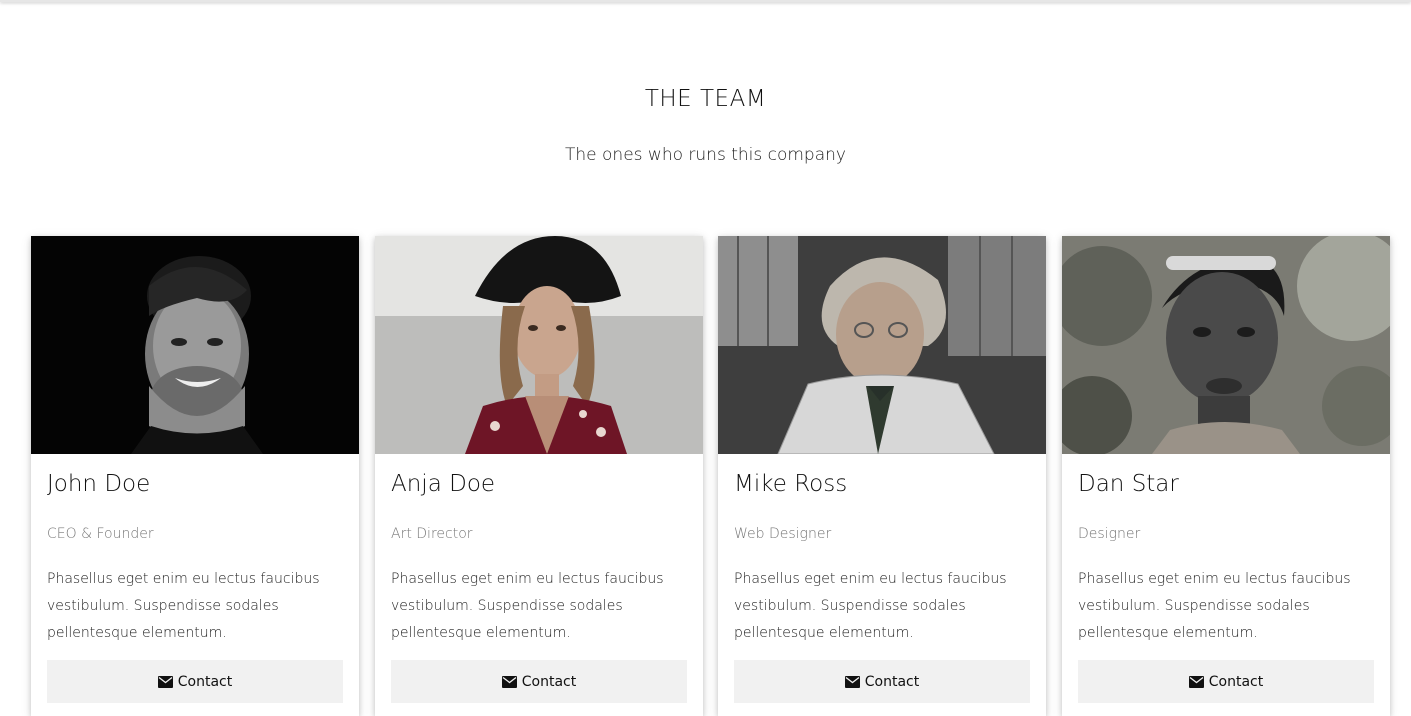 This screenshot has width=1411, height=716. What do you see at coordinates (791, 484) in the screenshot?
I see `member-name: Mike Ross` at bounding box center [791, 484].